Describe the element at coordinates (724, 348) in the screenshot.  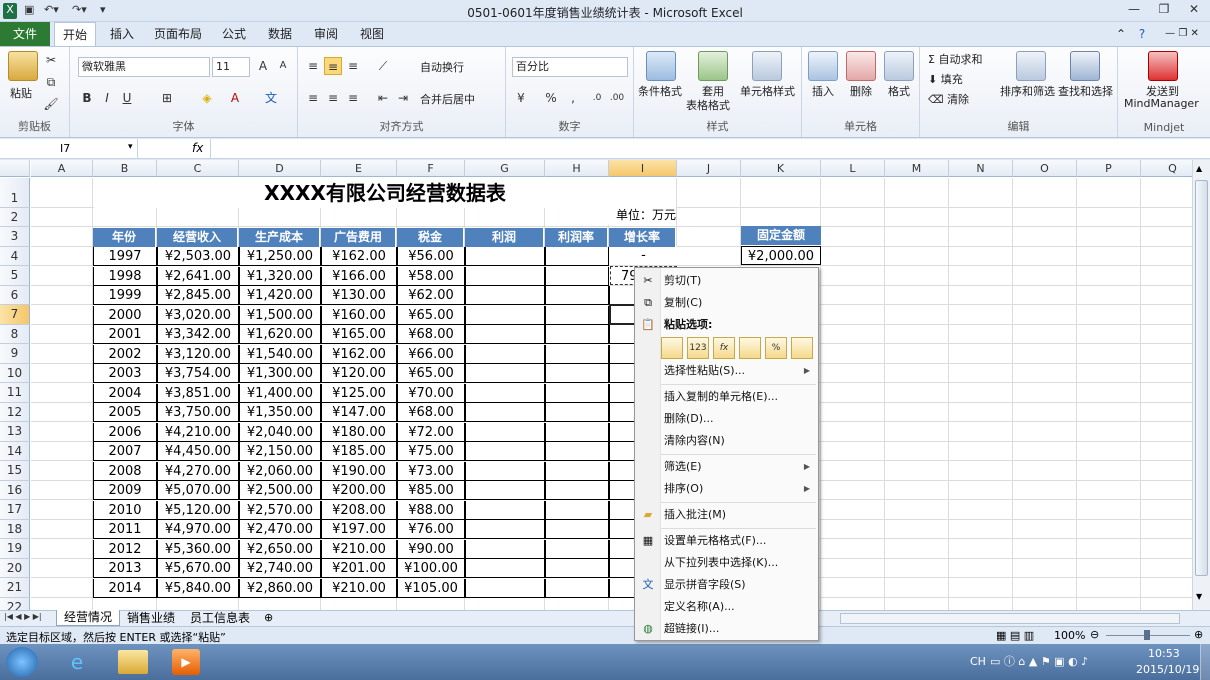
I see `paste-formulas-icon: fx` at that location.